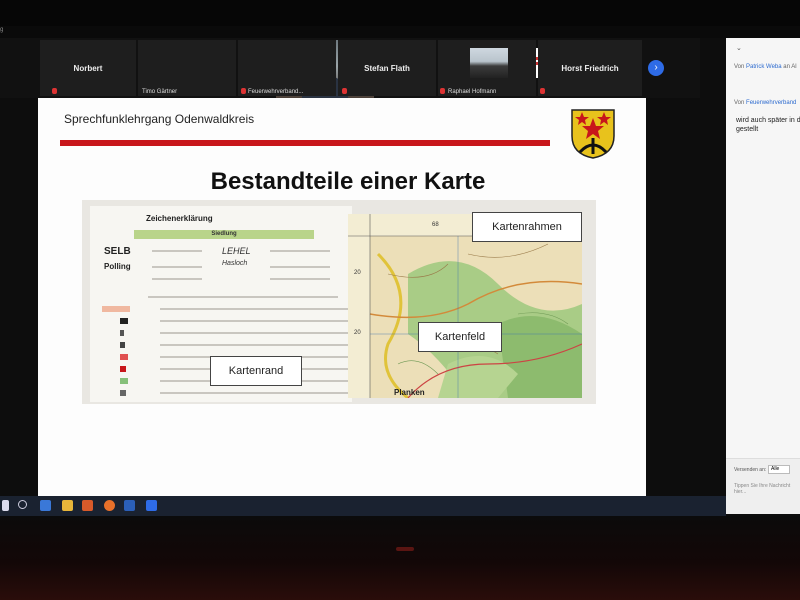  I want to click on map-place-label: Planken, so click(409, 392).